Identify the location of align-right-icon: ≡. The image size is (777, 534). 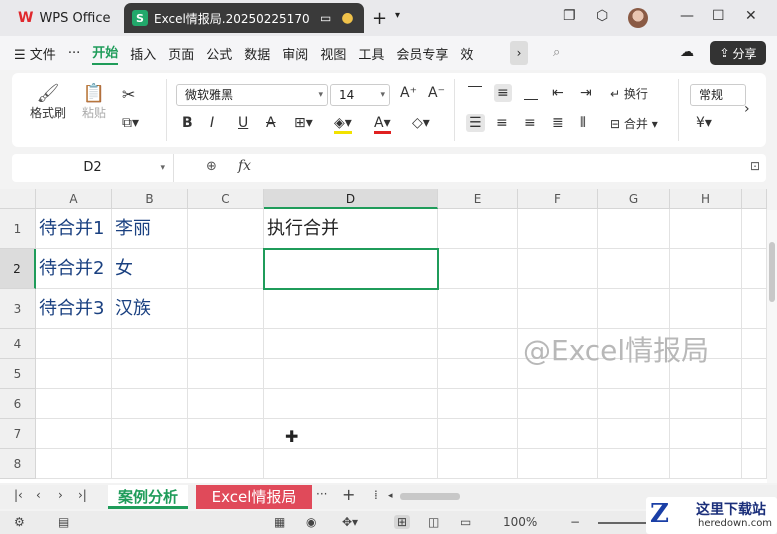
(530, 123).